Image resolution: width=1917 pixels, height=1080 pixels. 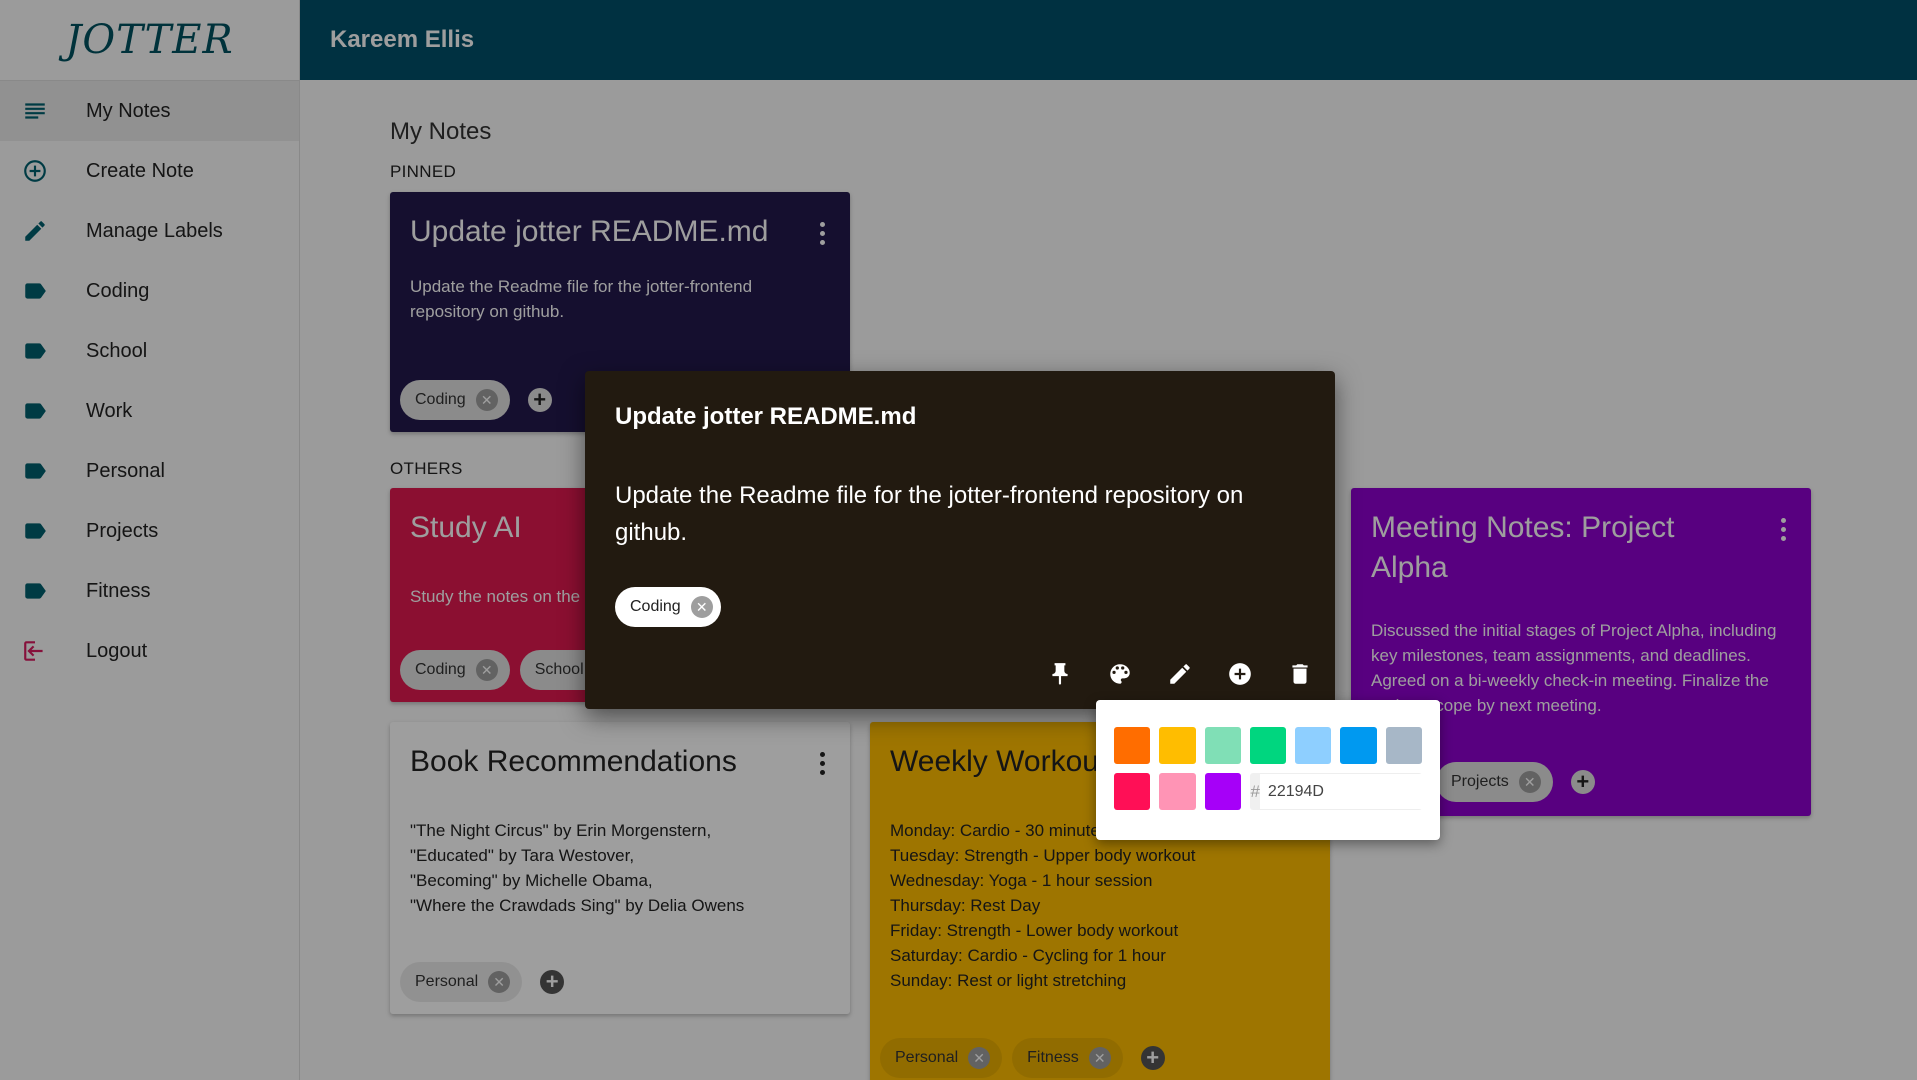 I want to click on swatch-row: #, so click(x=1268, y=791).